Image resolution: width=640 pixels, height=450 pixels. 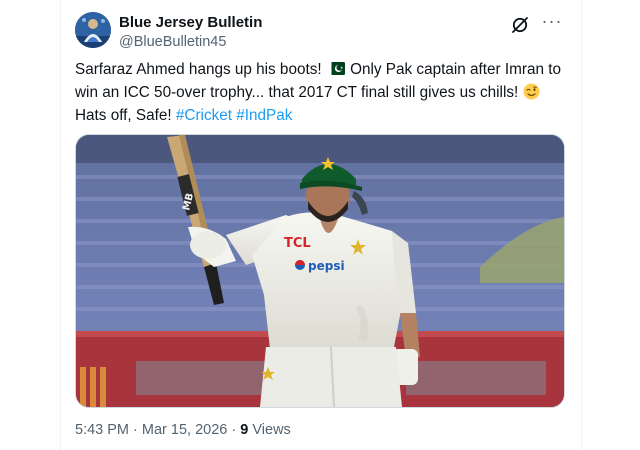 I want to click on tweet-date: Mar 15, 2026, so click(x=184, y=430).